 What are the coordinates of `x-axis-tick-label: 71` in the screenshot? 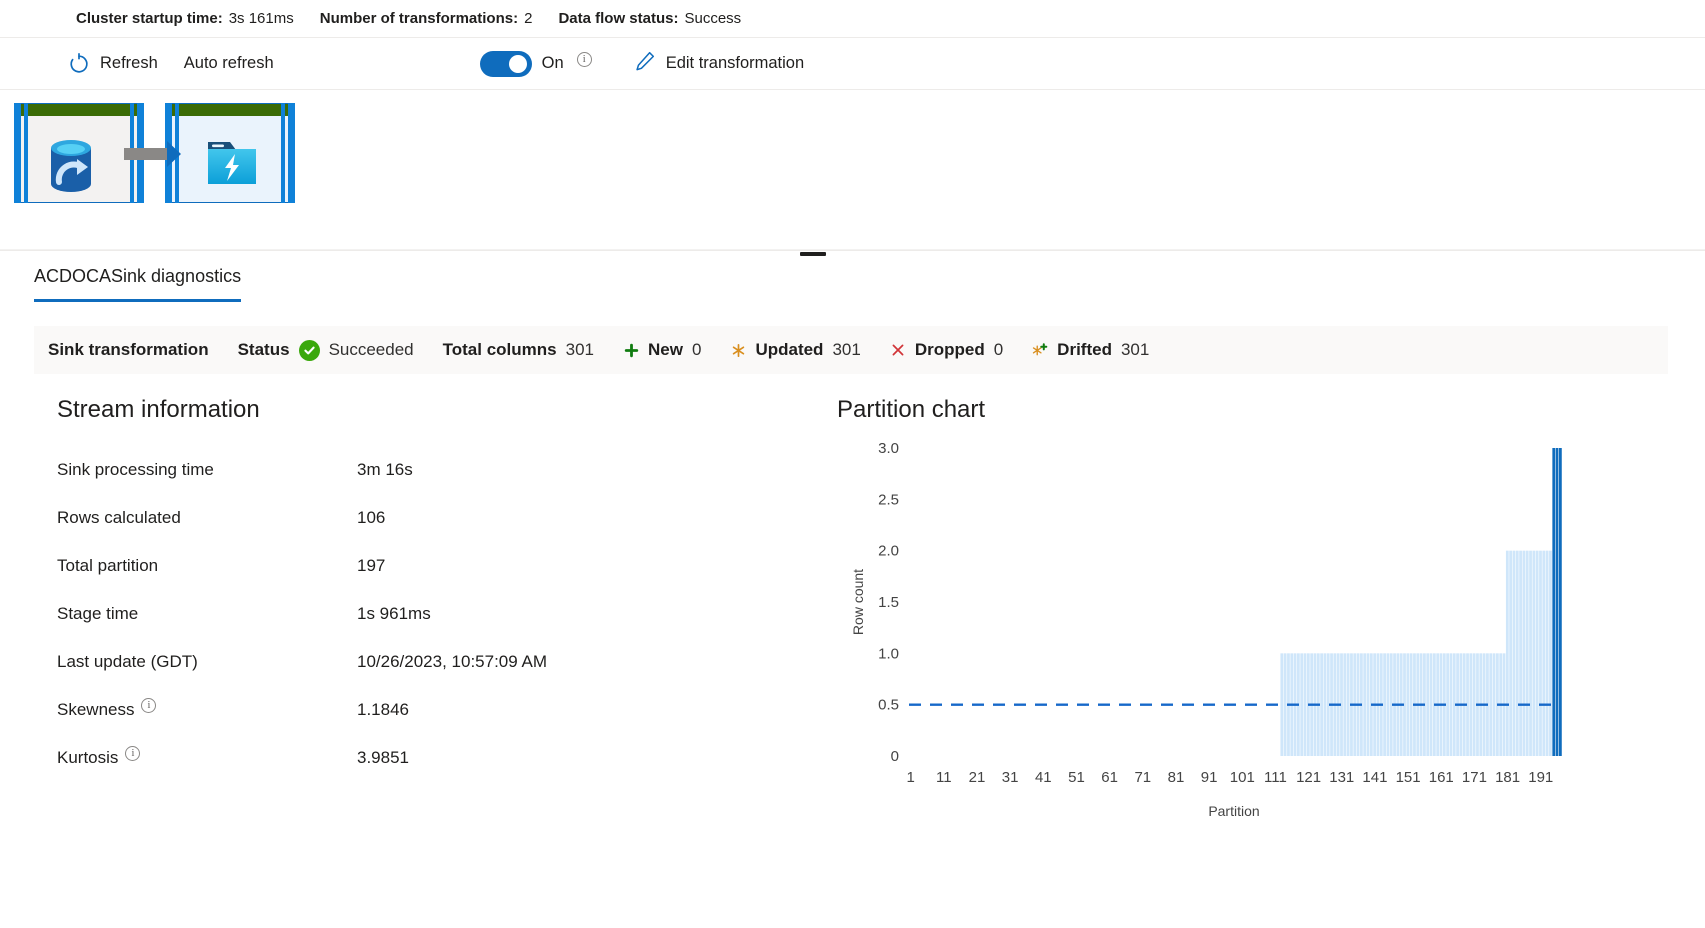 It's located at (1142, 777).